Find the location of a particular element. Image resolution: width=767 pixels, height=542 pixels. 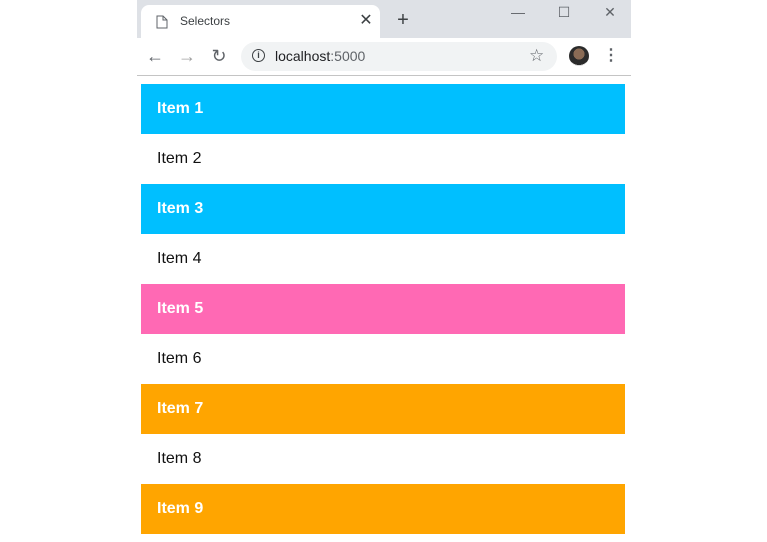

maximize-button: ☐ is located at coordinates (564, 12).